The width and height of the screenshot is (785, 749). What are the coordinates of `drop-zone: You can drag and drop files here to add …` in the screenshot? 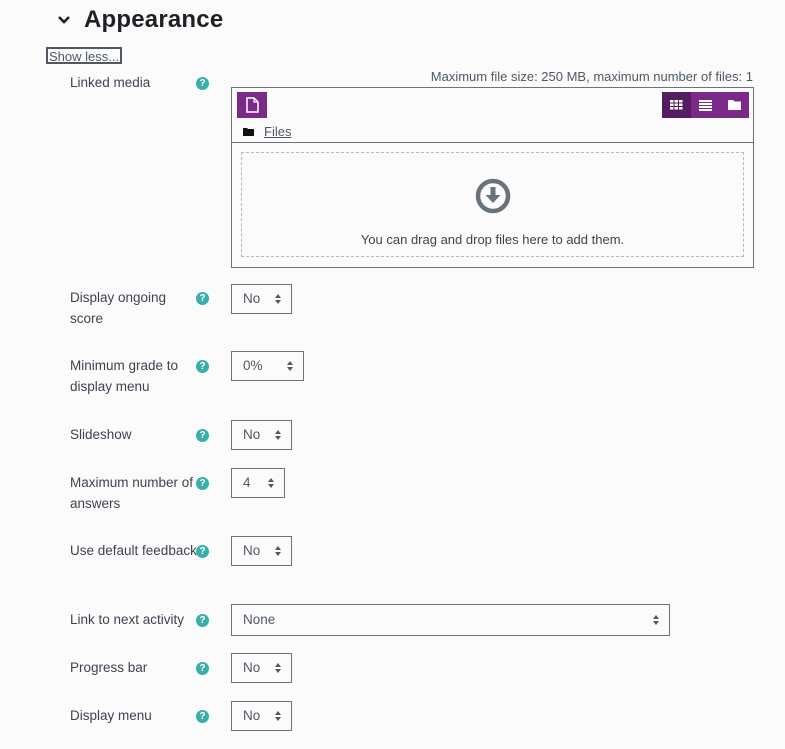 It's located at (492, 204).